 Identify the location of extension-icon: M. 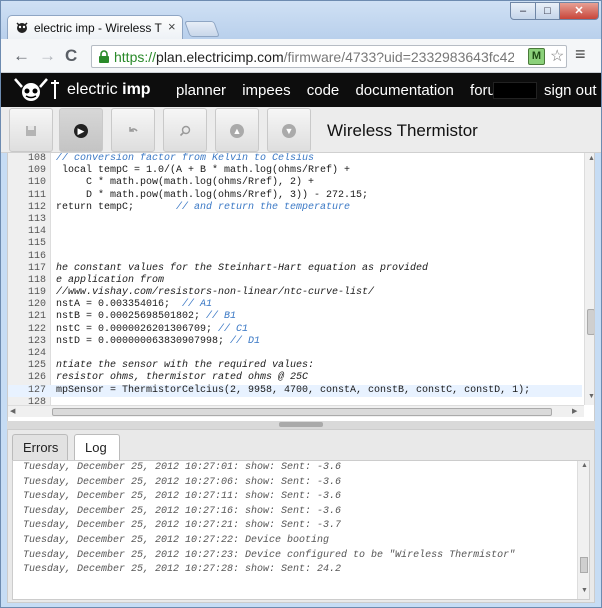
(536, 56).